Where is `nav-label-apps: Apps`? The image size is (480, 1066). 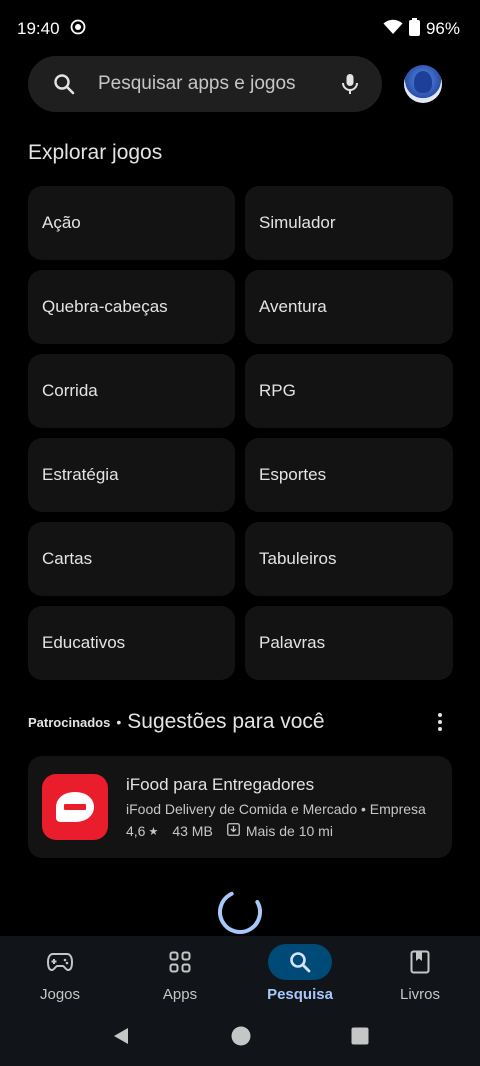 nav-label-apps: Apps is located at coordinates (180, 994).